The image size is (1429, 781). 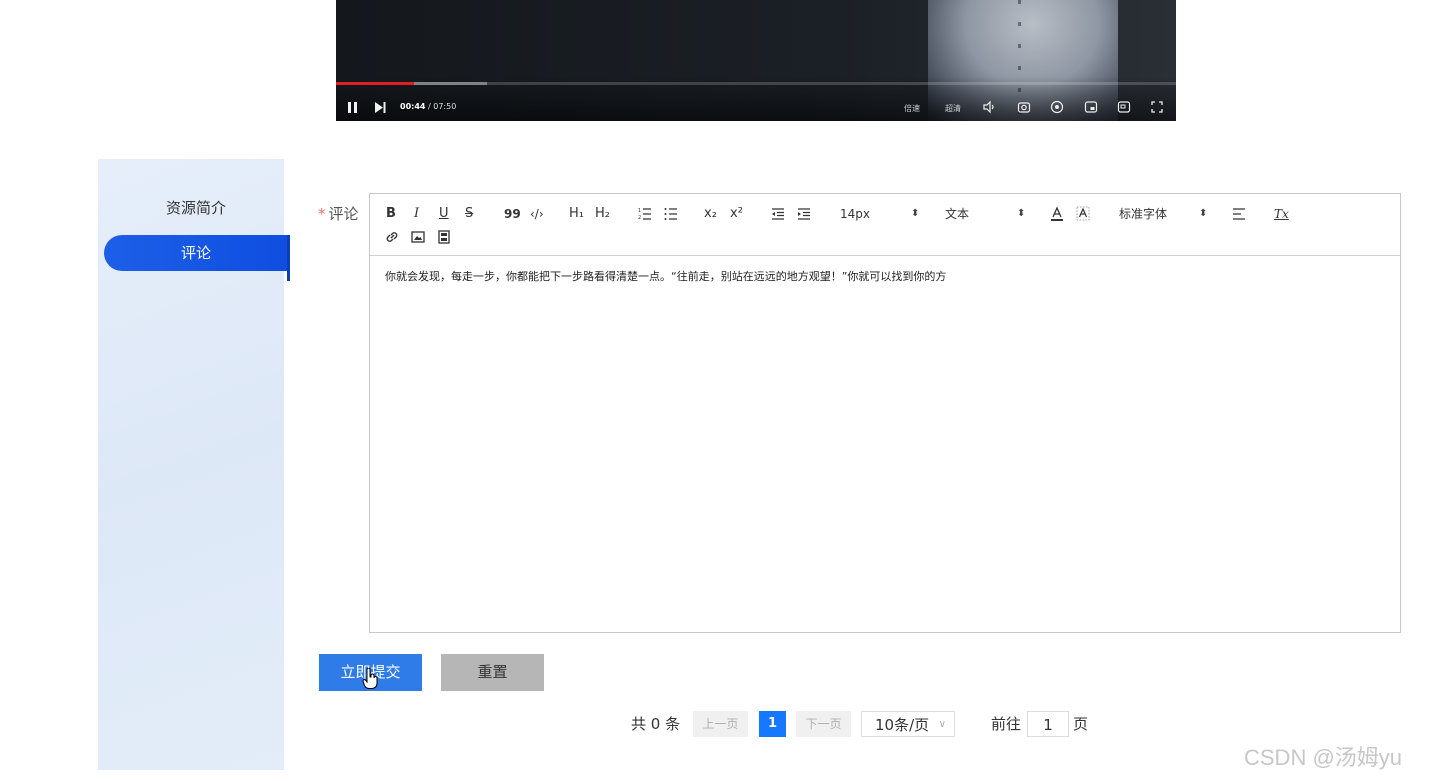 I want to click on volume-icon, so click(x=989, y=107).